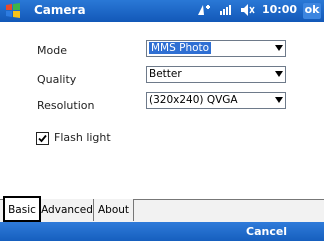 This screenshot has height=241, width=324. I want to click on mode-label: Mode, so click(52, 50).